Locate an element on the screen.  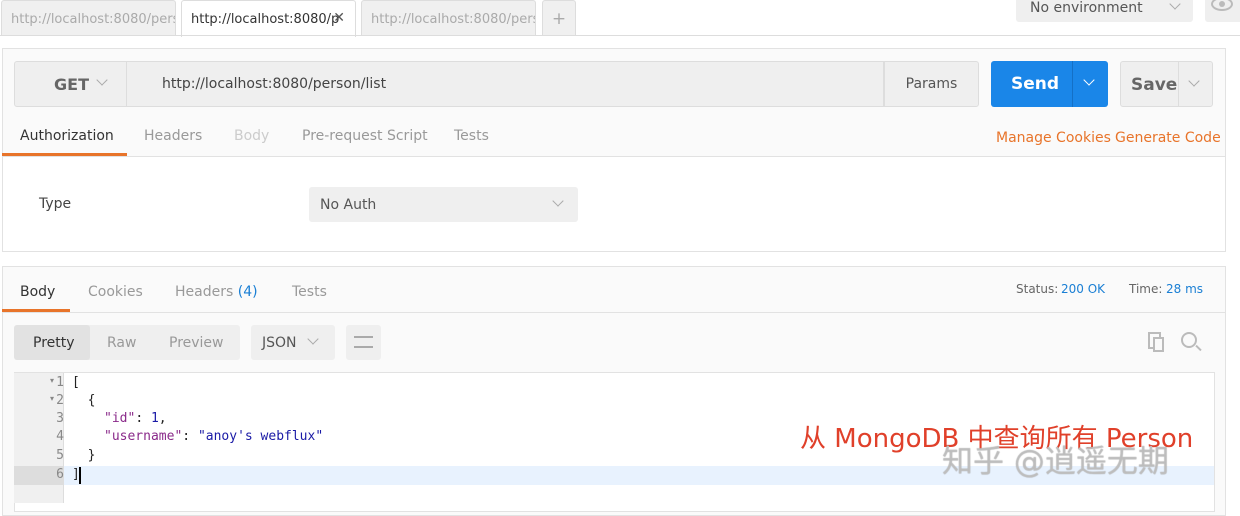
save-label: Save is located at coordinates (1154, 85).